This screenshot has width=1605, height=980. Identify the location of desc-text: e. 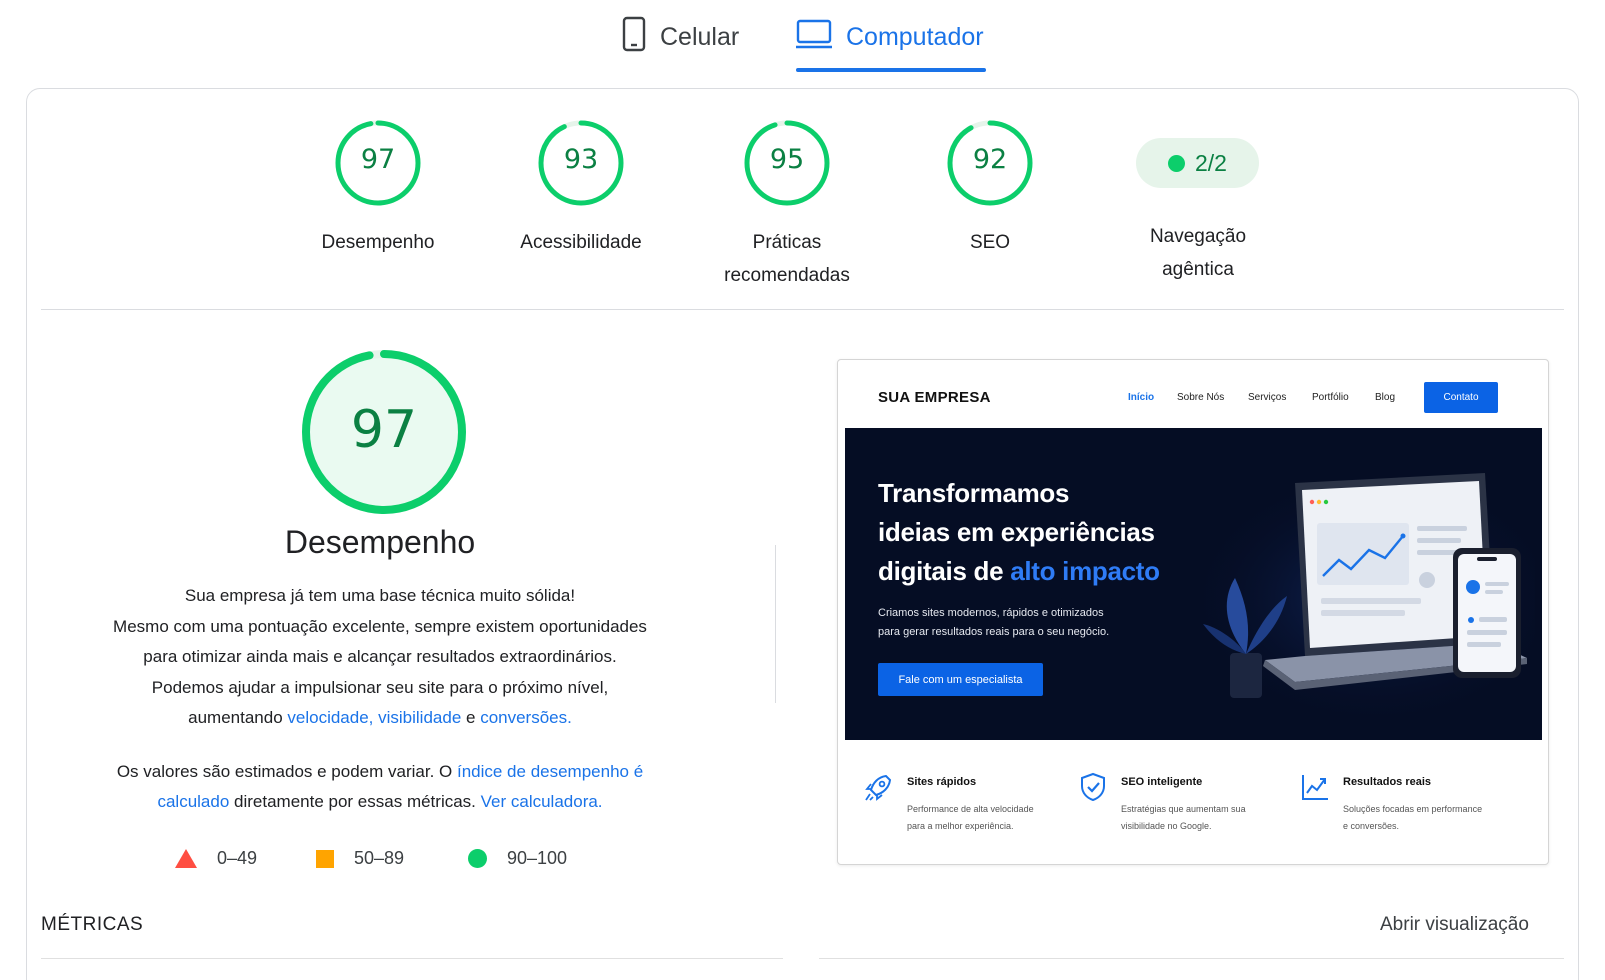
(471, 717).